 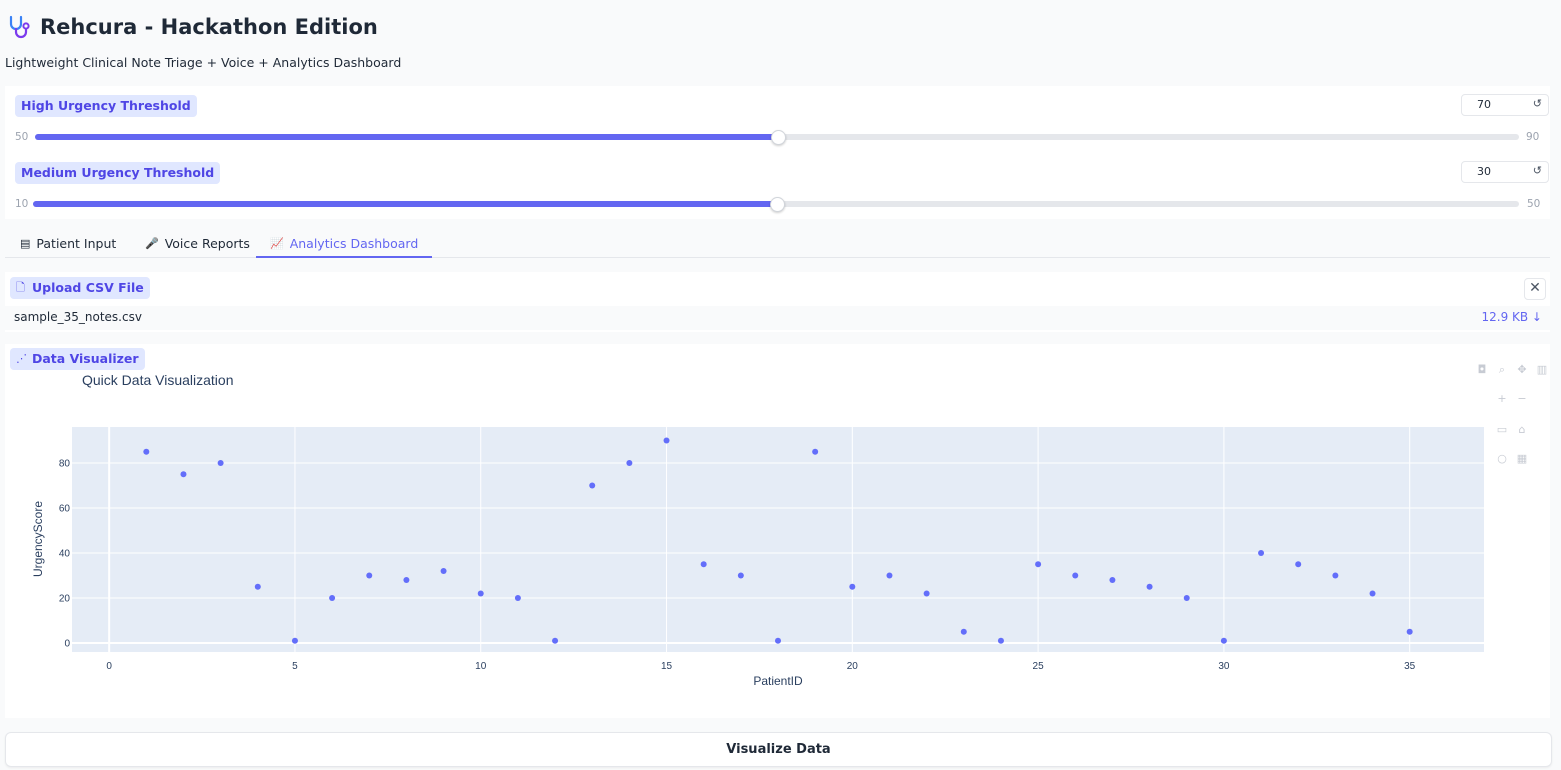 I want to click on medium-threshold-label: Medium Urgency Threshold, so click(x=118, y=173).